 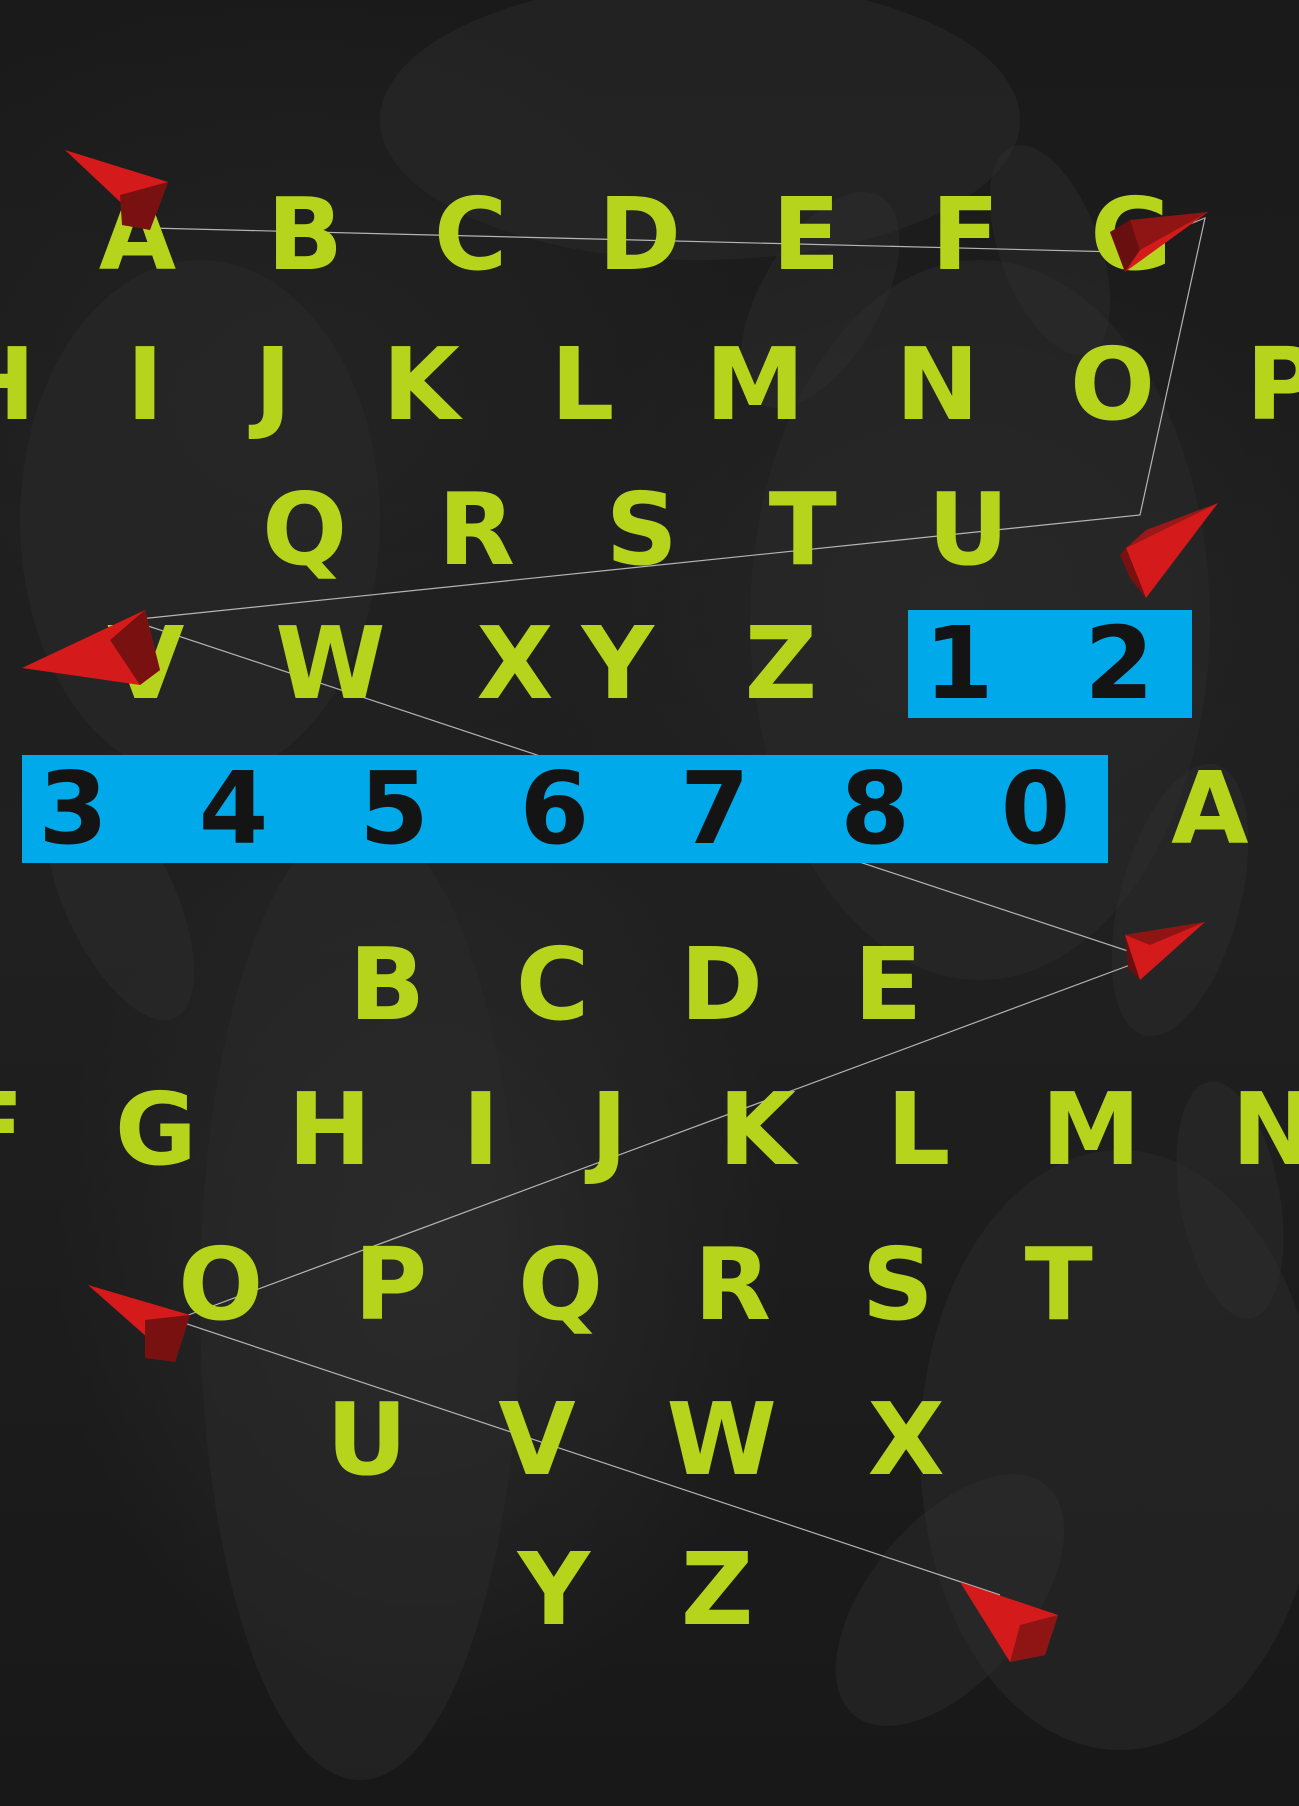 I want to click on glyph-row-6: B C D E, so click(x=649, y=985).